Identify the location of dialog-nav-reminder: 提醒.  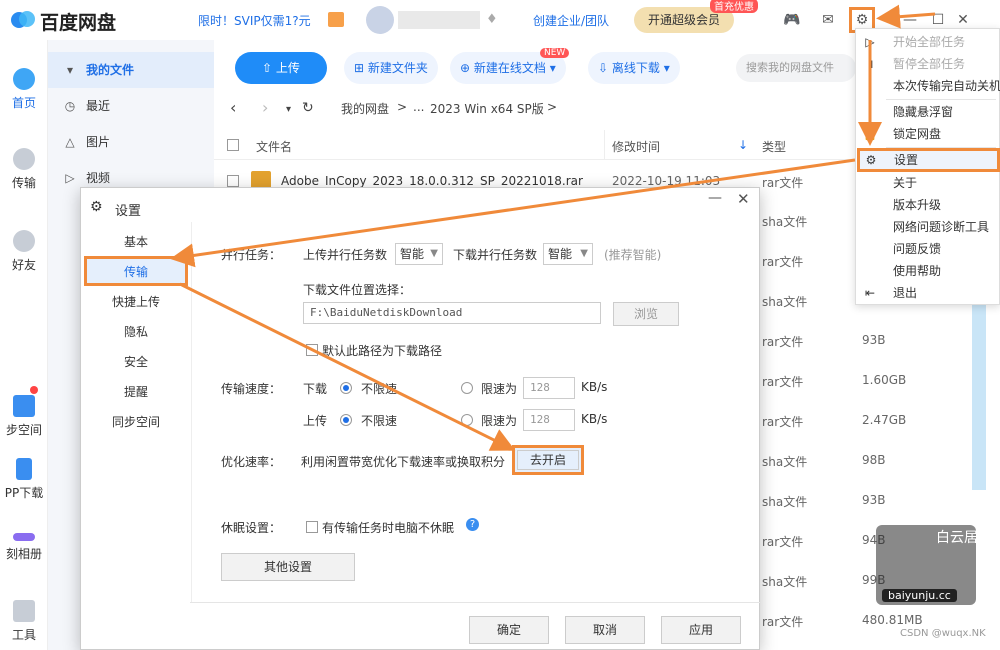
(136, 391).